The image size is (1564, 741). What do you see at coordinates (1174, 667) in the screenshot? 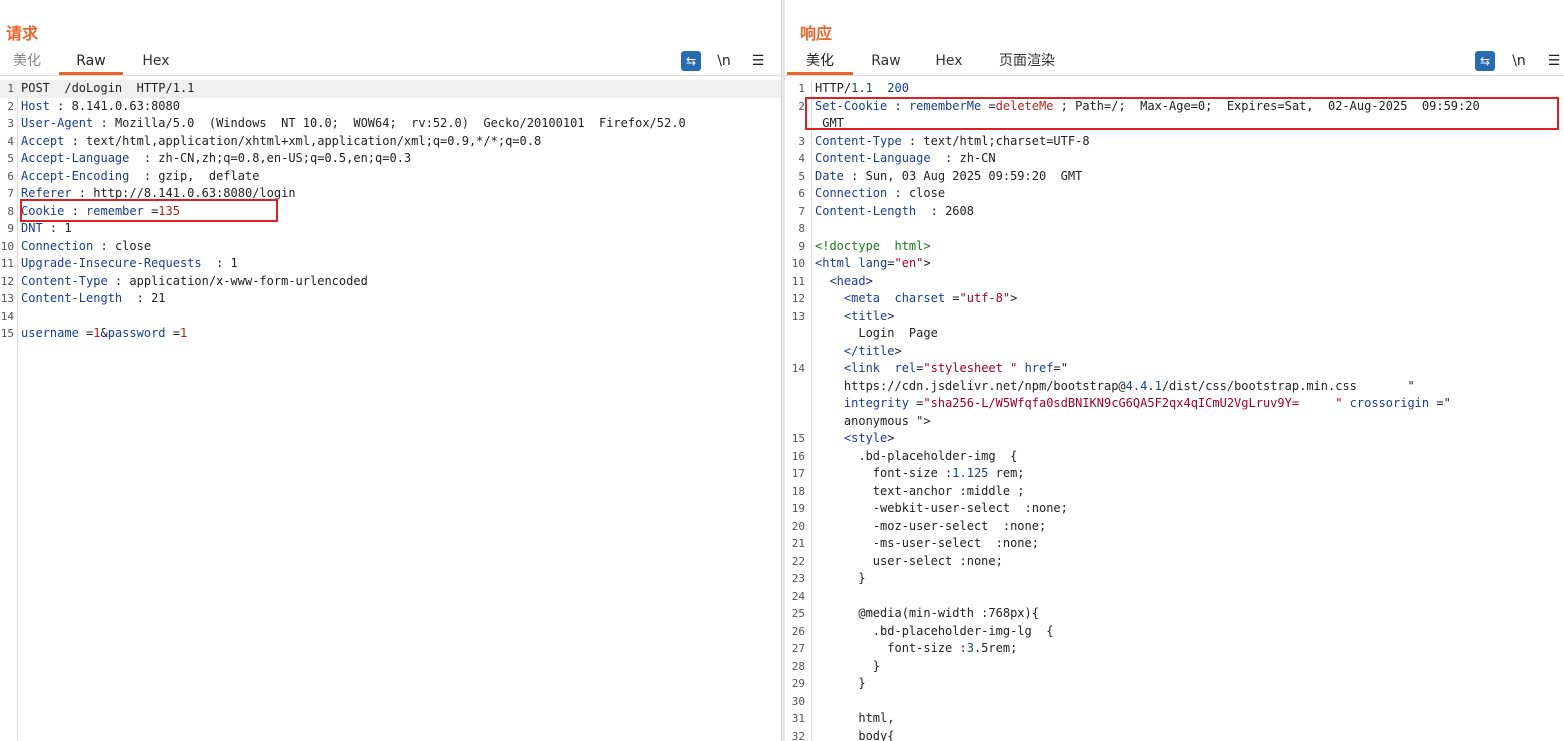
I see `response-line: 28 }` at bounding box center [1174, 667].